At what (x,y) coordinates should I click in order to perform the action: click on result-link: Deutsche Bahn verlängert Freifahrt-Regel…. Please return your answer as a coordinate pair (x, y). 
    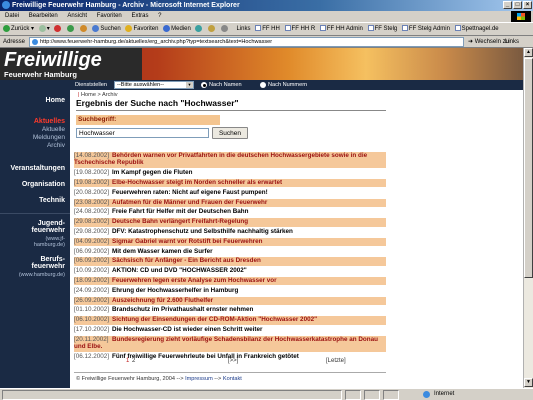
    Looking at the image, I should click on (180, 221).